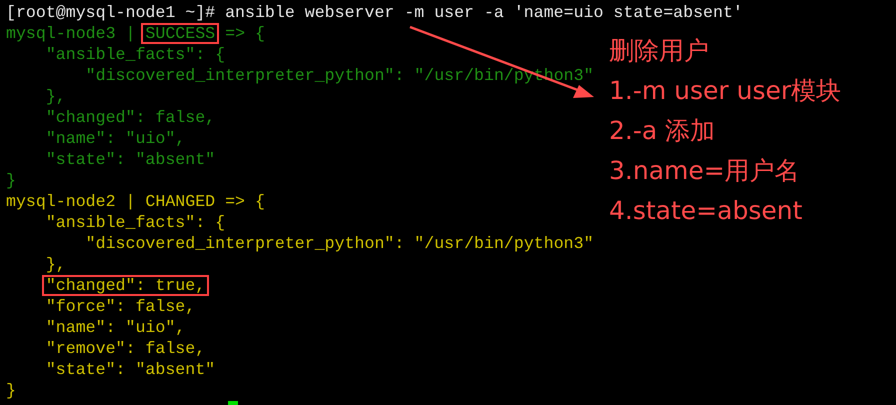 This screenshot has width=896, height=405. What do you see at coordinates (71, 33) in the screenshot?
I see `terminal-text: mysql-node3 |` at bounding box center [71, 33].